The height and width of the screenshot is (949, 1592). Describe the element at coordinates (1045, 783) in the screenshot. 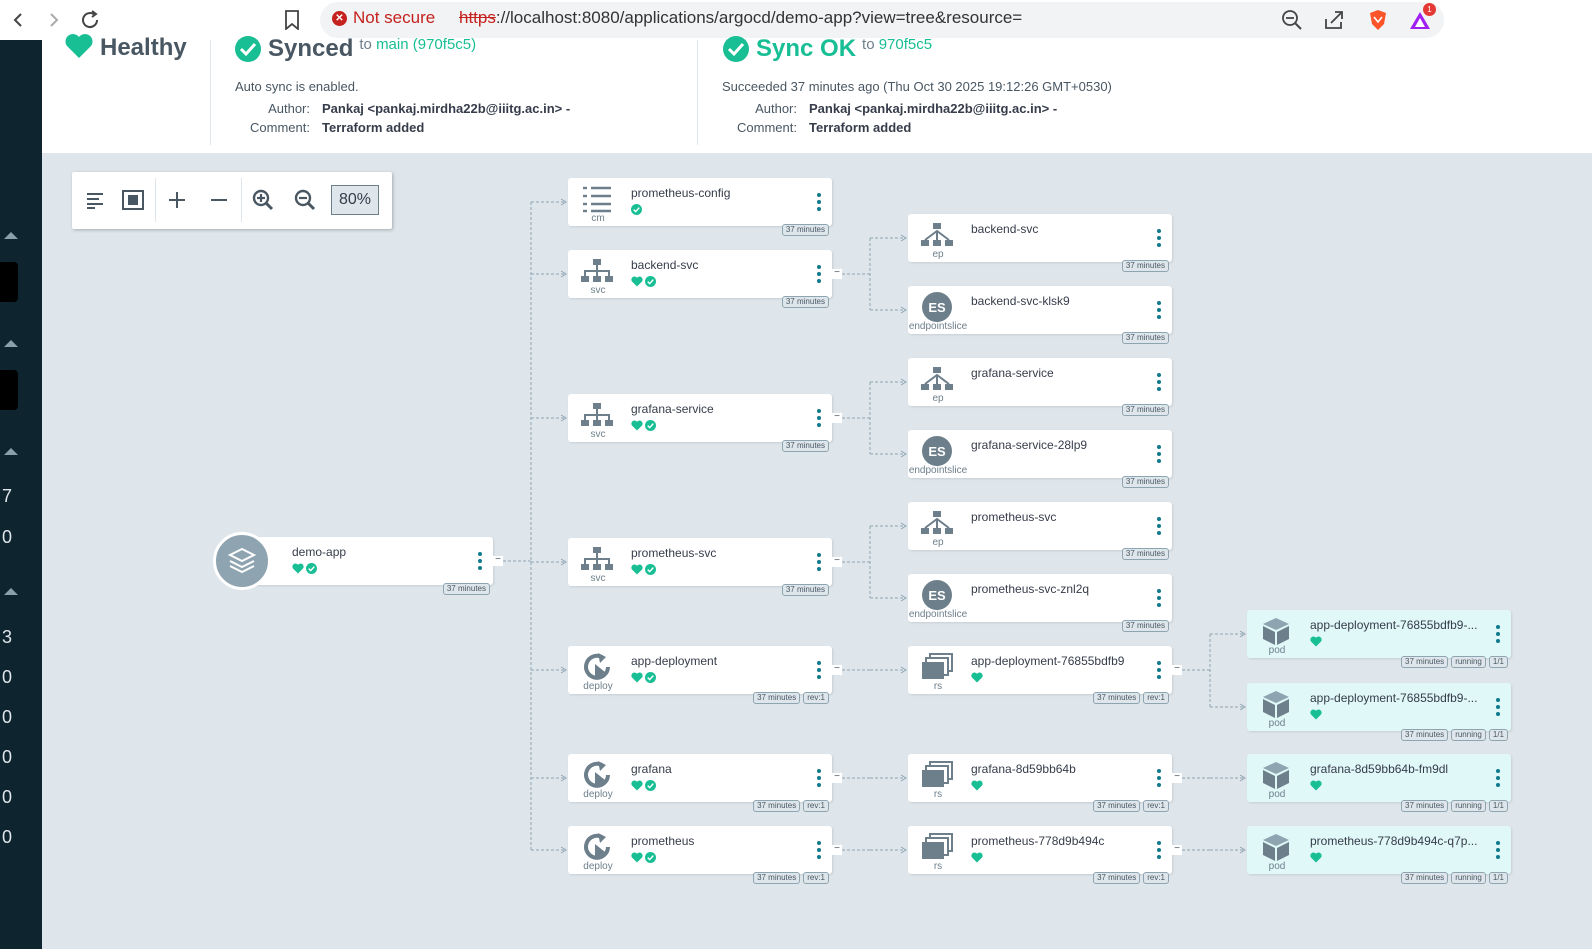

I see `node-grafana-rs: rs grafana-8d59bb64b 37 minutes rev:1 −` at that location.